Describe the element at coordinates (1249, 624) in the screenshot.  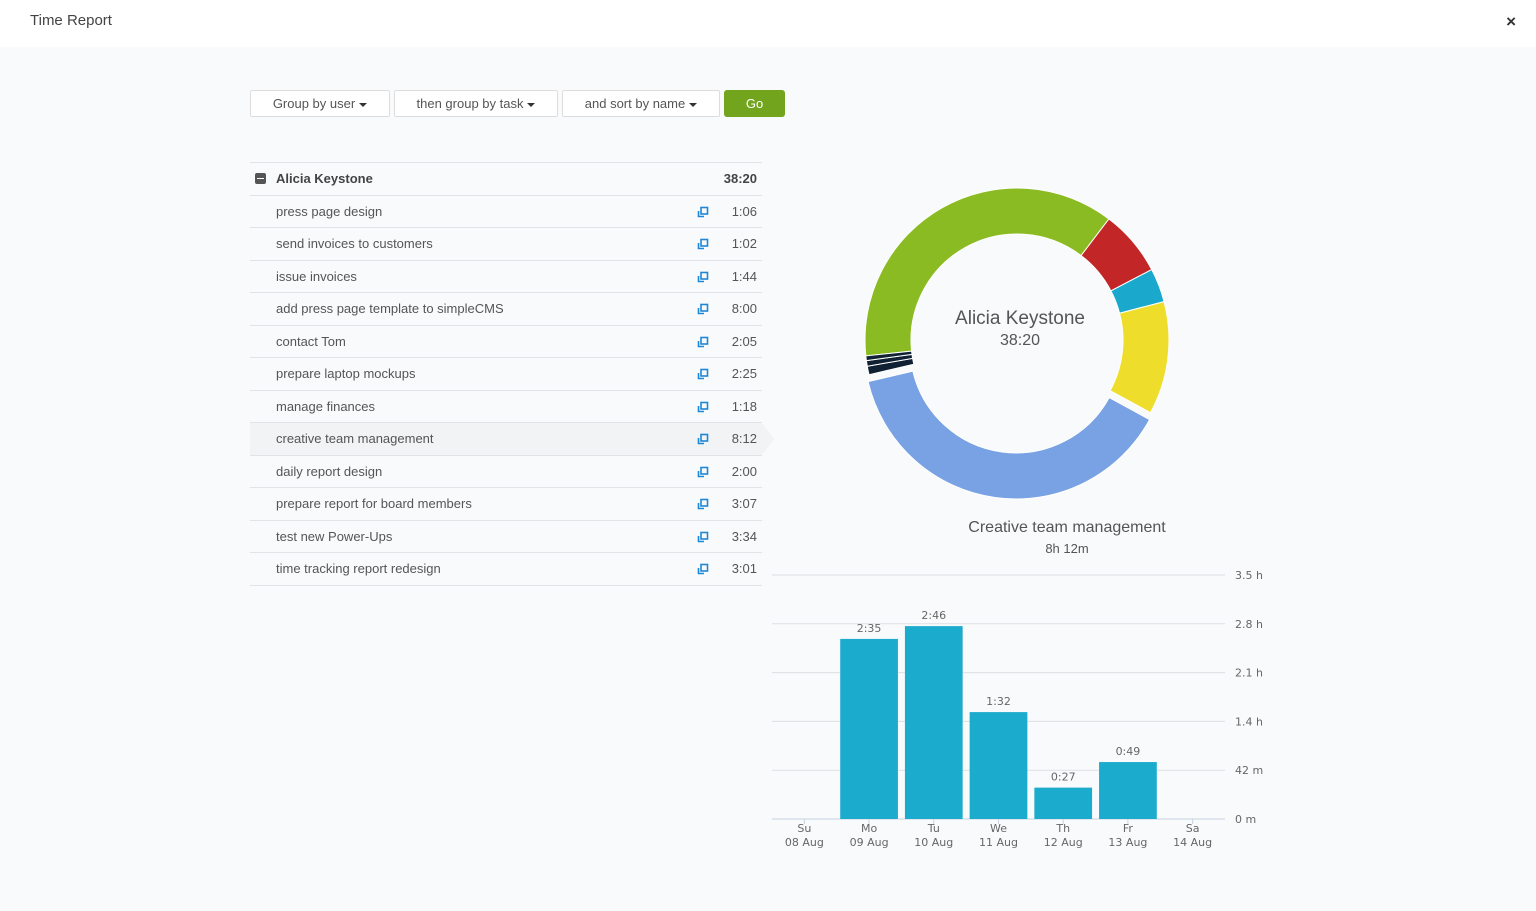
I see `y-tick-label: 2.8 h` at that location.